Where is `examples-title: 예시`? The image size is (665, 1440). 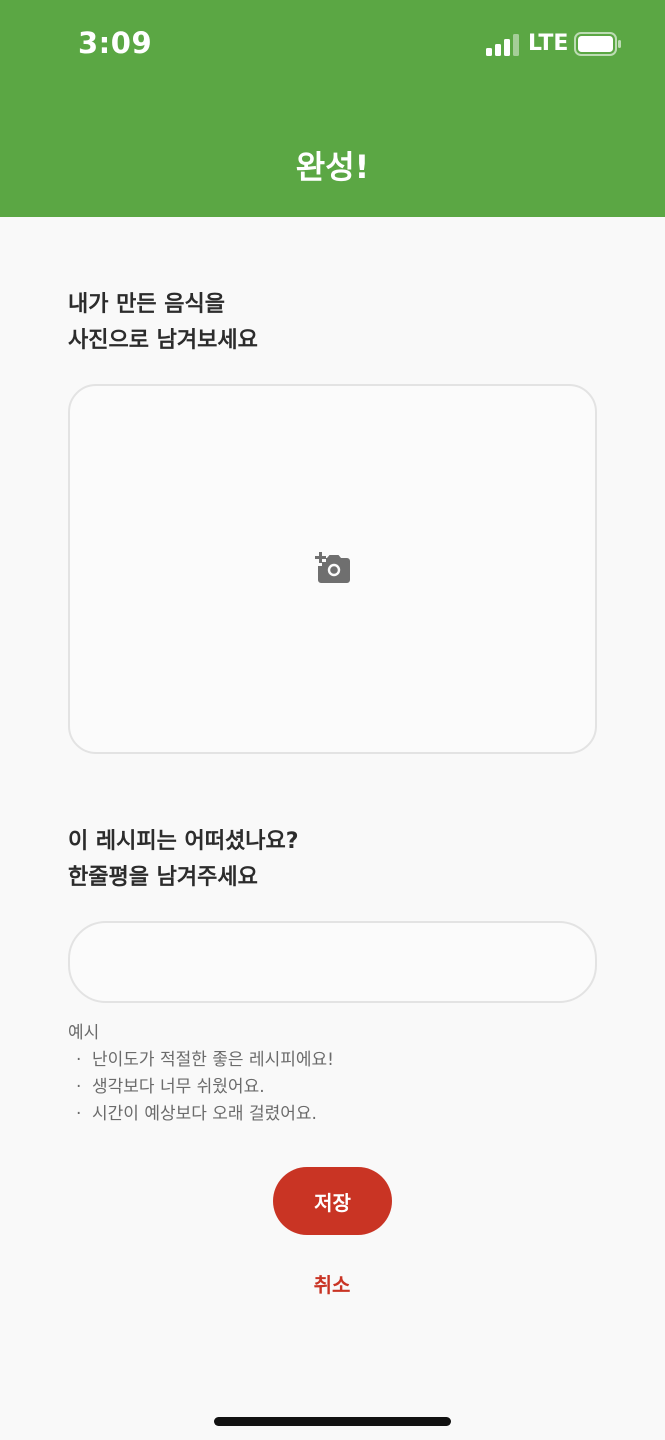
examples-title: 예시 is located at coordinates (84, 1033).